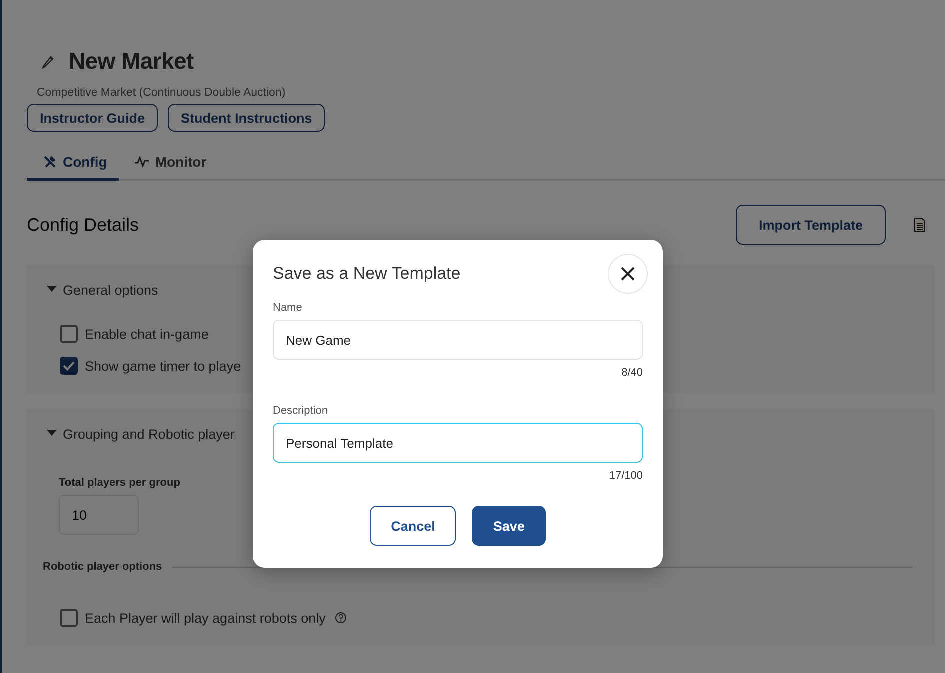 Image resolution: width=945 pixels, height=673 pixels. Describe the element at coordinates (73, 163) in the screenshot. I see `tab: Config` at that location.